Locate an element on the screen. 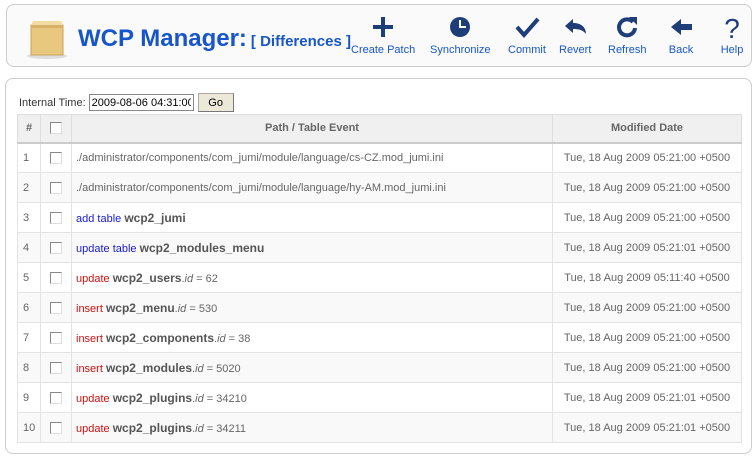  field-value: = 530 is located at coordinates (202, 308).